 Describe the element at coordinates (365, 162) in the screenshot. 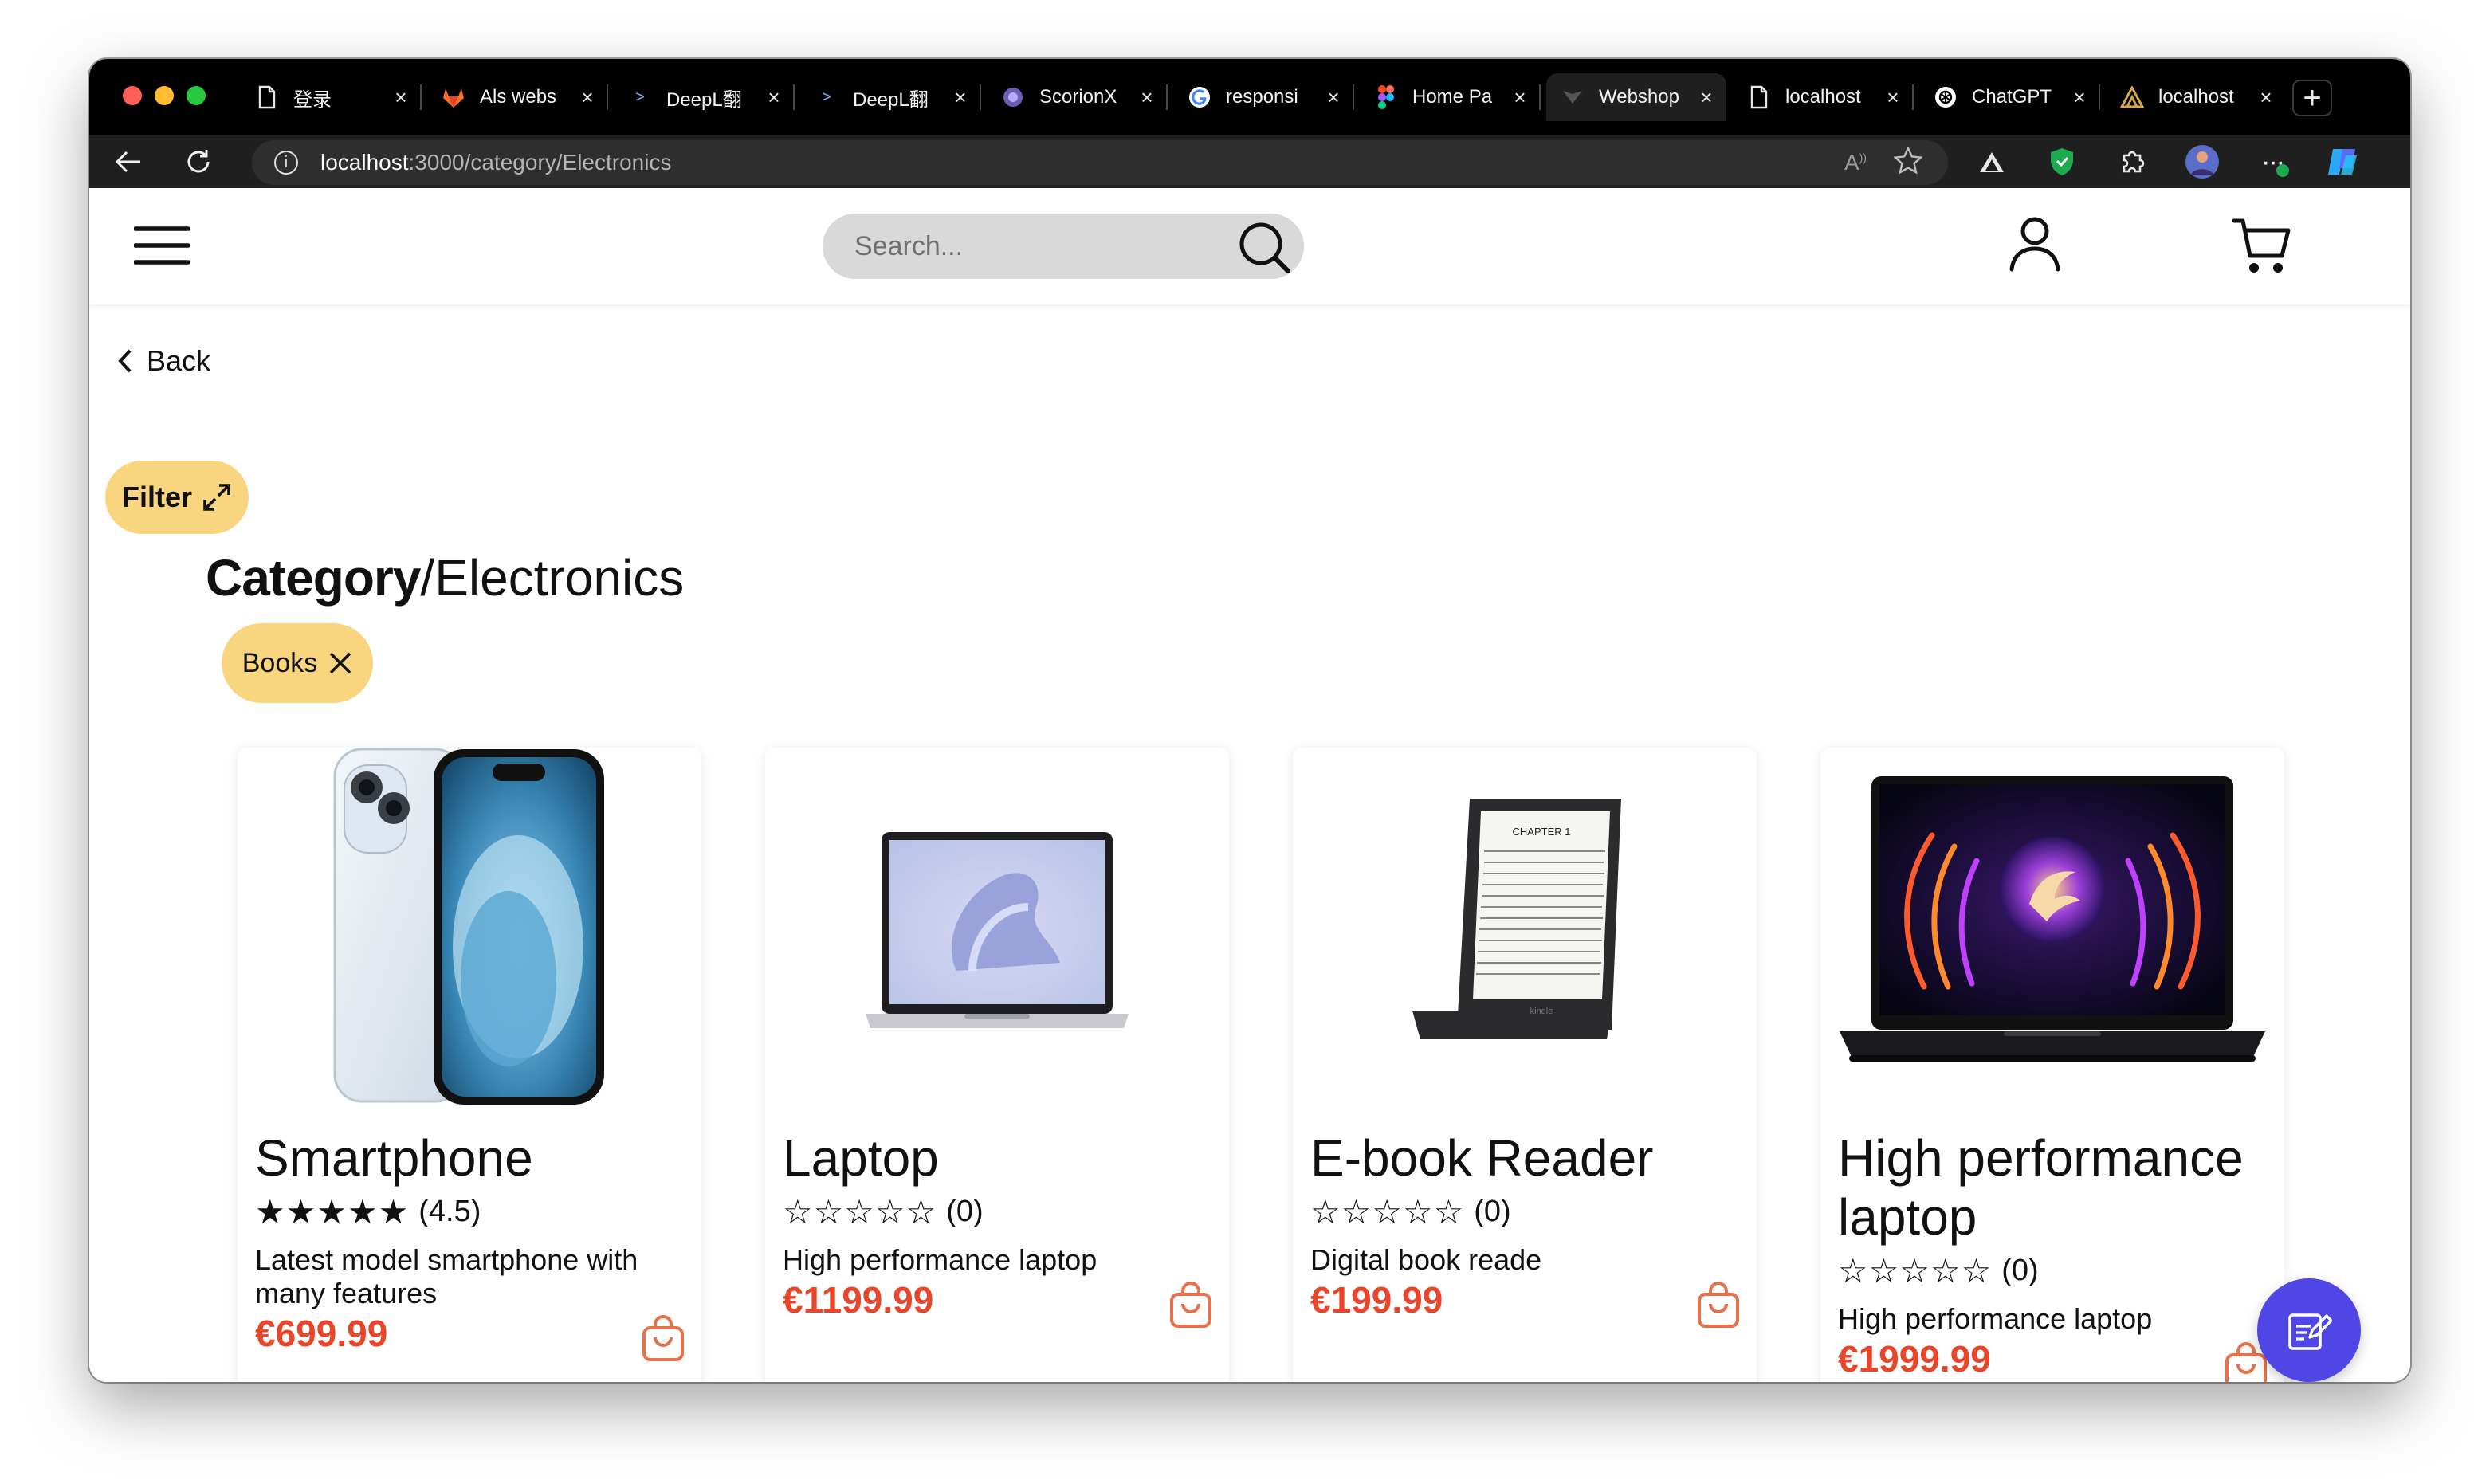

I see `url-host: localhost` at that location.